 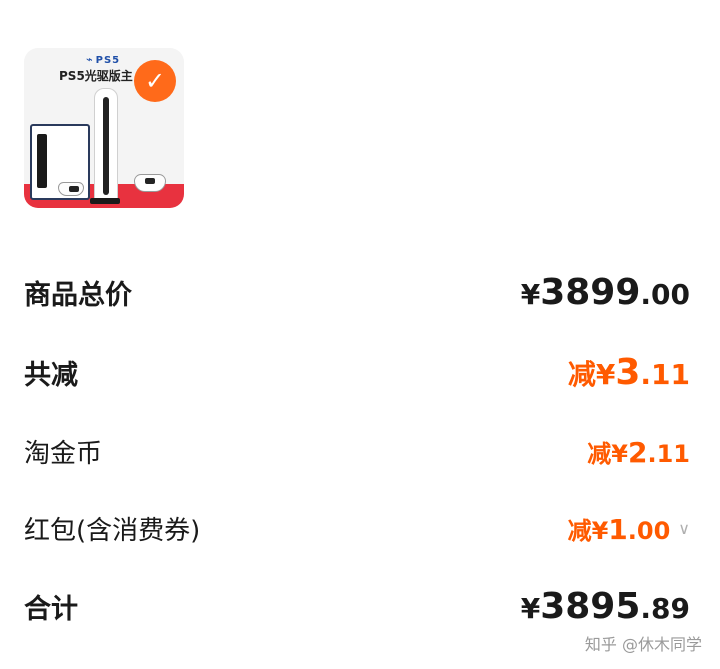 What do you see at coordinates (628, 372) in the screenshot?
I see `total-discount-value: 减¥ 3 .11` at bounding box center [628, 372].